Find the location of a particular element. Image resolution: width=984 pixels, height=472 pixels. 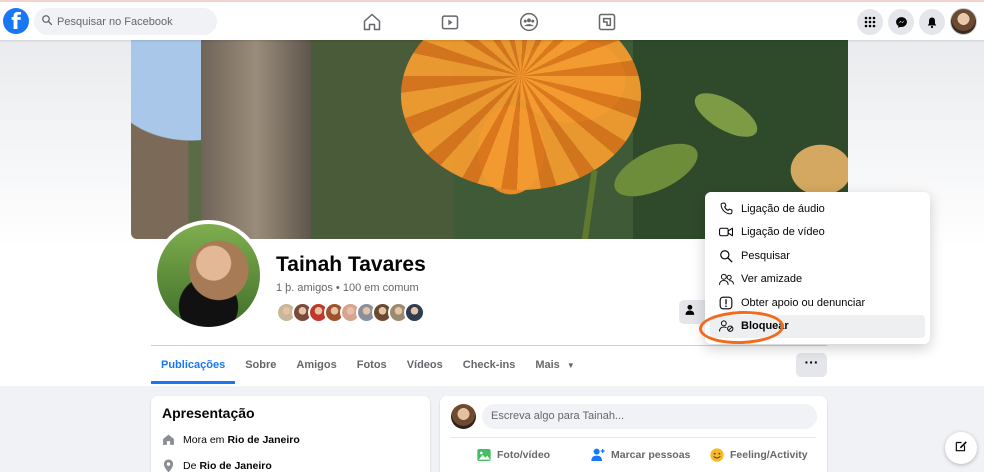

watch-icon is located at coordinates (450, 22).